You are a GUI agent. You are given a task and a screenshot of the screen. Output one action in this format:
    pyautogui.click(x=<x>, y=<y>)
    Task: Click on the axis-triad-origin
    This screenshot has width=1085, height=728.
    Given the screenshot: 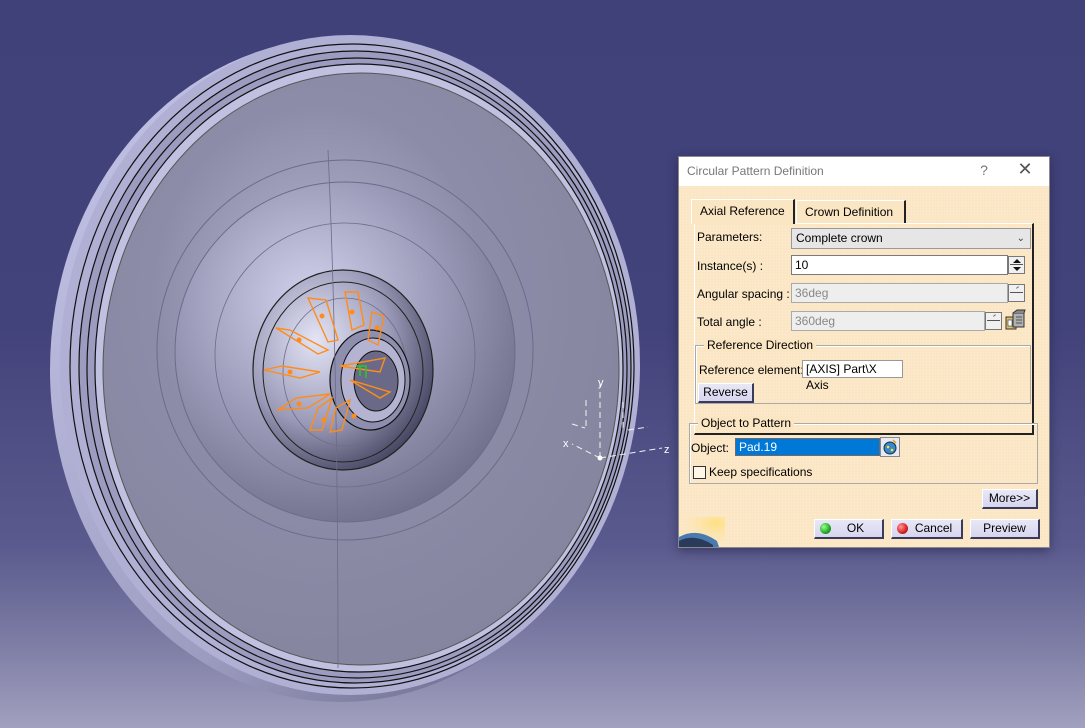 What is the action you would take?
    pyautogui.click(x=600, y=458)
    